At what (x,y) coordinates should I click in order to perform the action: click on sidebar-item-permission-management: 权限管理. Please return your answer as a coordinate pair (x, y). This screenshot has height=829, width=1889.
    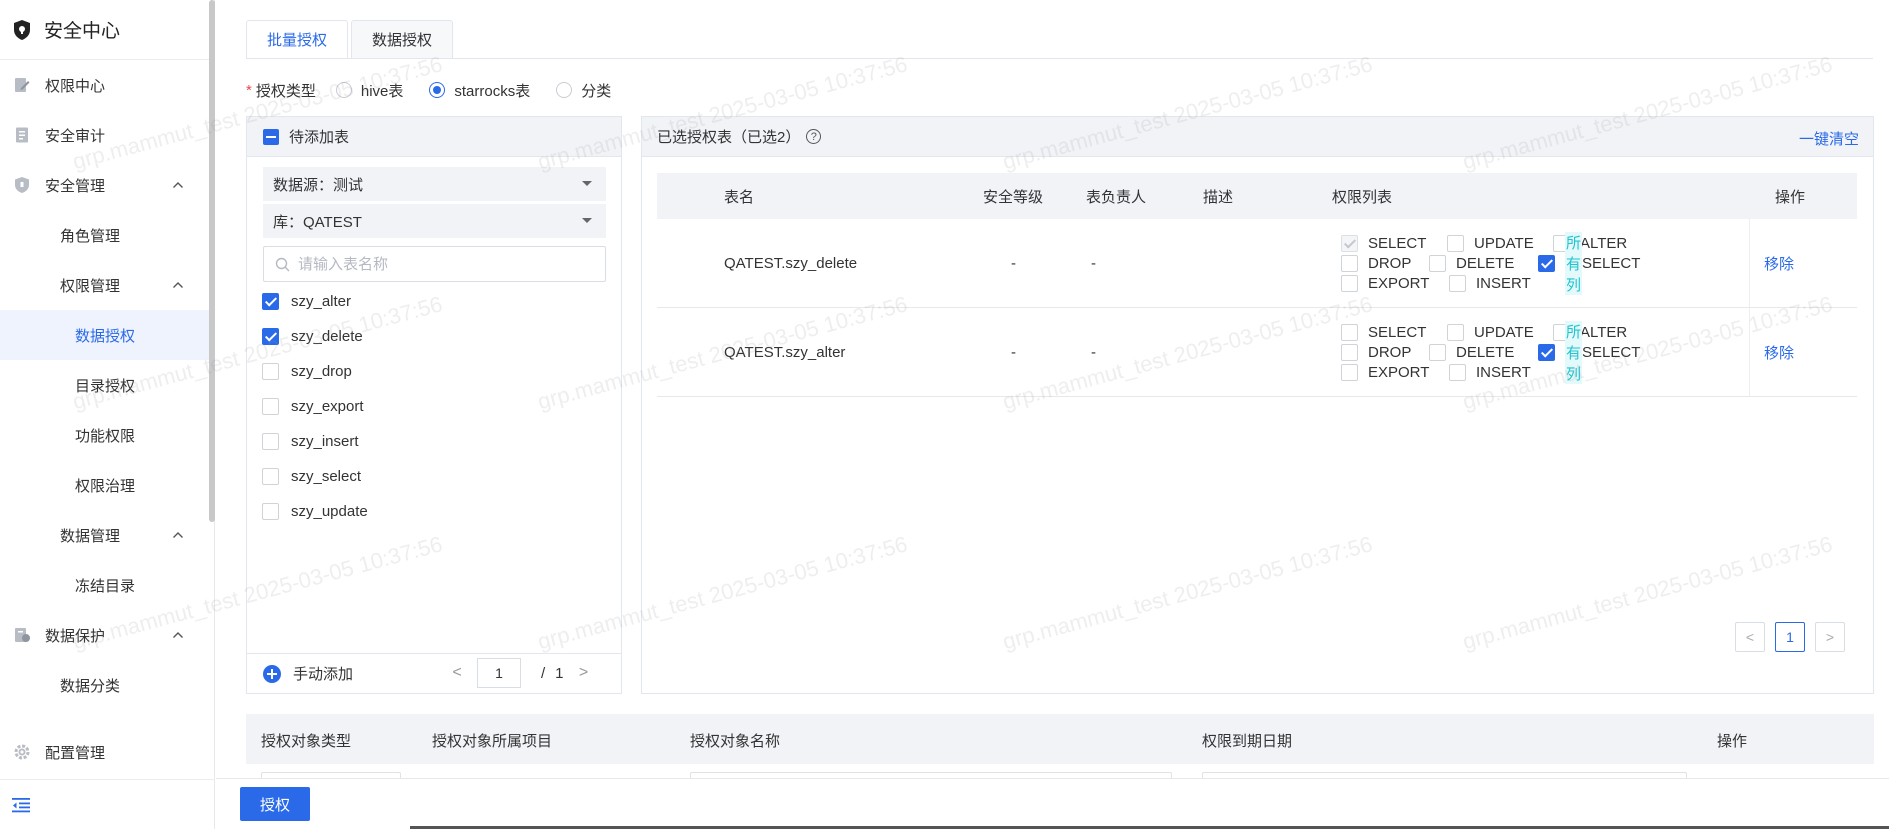
    Looking at the image, I should click on (104, 285).